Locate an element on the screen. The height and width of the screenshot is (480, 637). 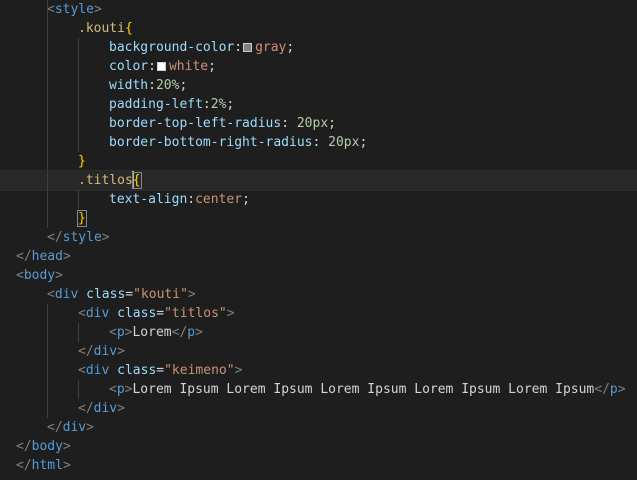
code-line: text-align:center; is located at coordinates (318, 199).